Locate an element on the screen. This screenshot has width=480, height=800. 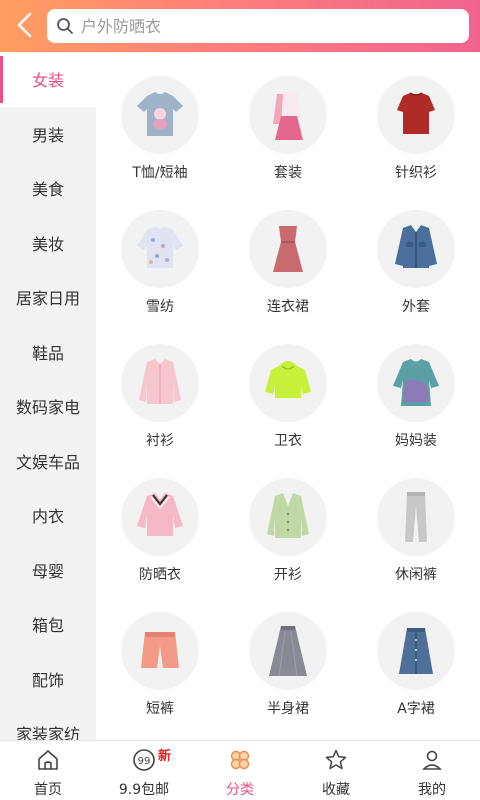
sidebar-item-label: 文娱车品 is located at coordinates (47, 462).